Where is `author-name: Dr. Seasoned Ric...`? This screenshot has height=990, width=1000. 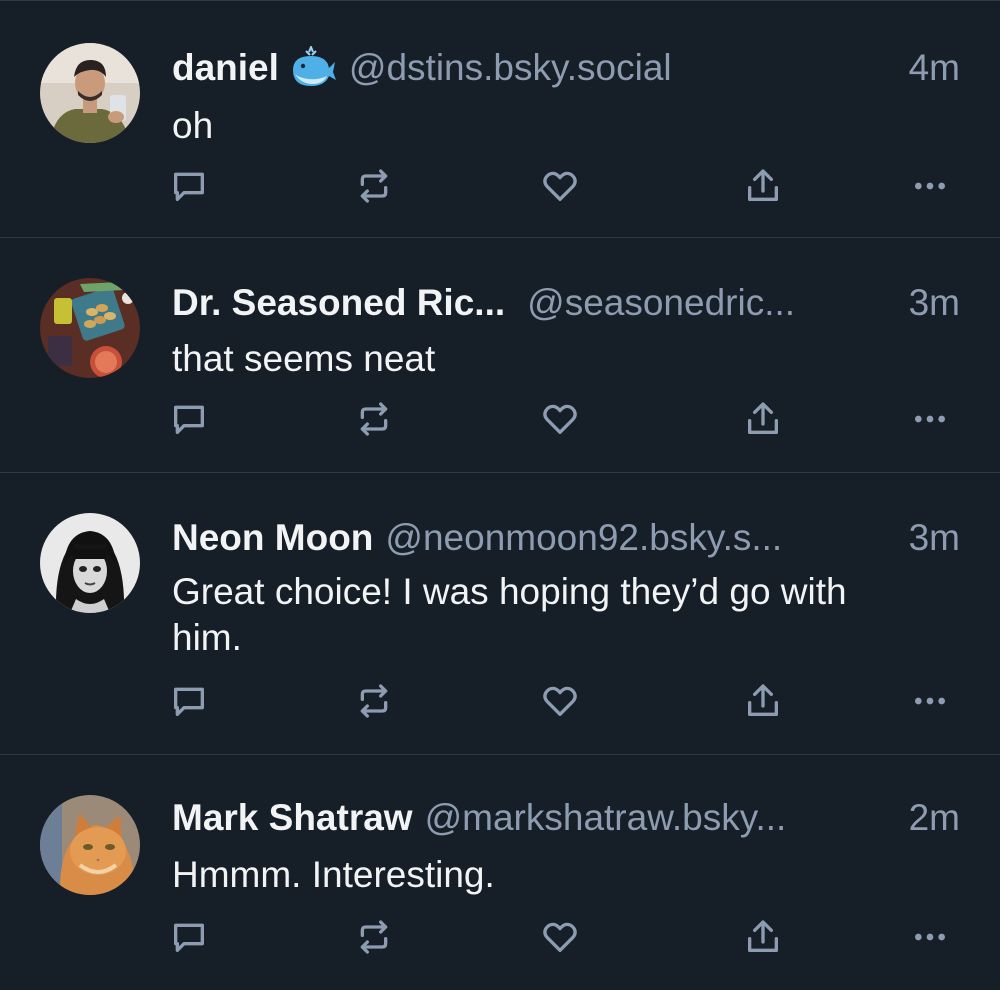 author-name: Dr. Seasoned Ric... is located at coordinates (338, 303).